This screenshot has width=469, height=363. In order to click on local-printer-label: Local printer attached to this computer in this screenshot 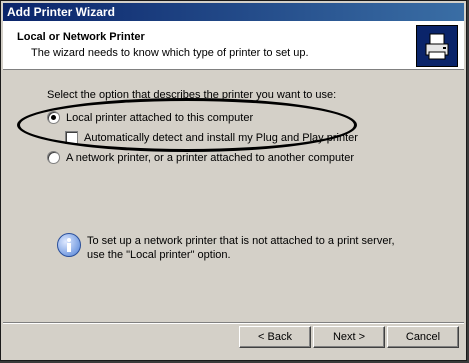, I will do `click(160, 117)`.